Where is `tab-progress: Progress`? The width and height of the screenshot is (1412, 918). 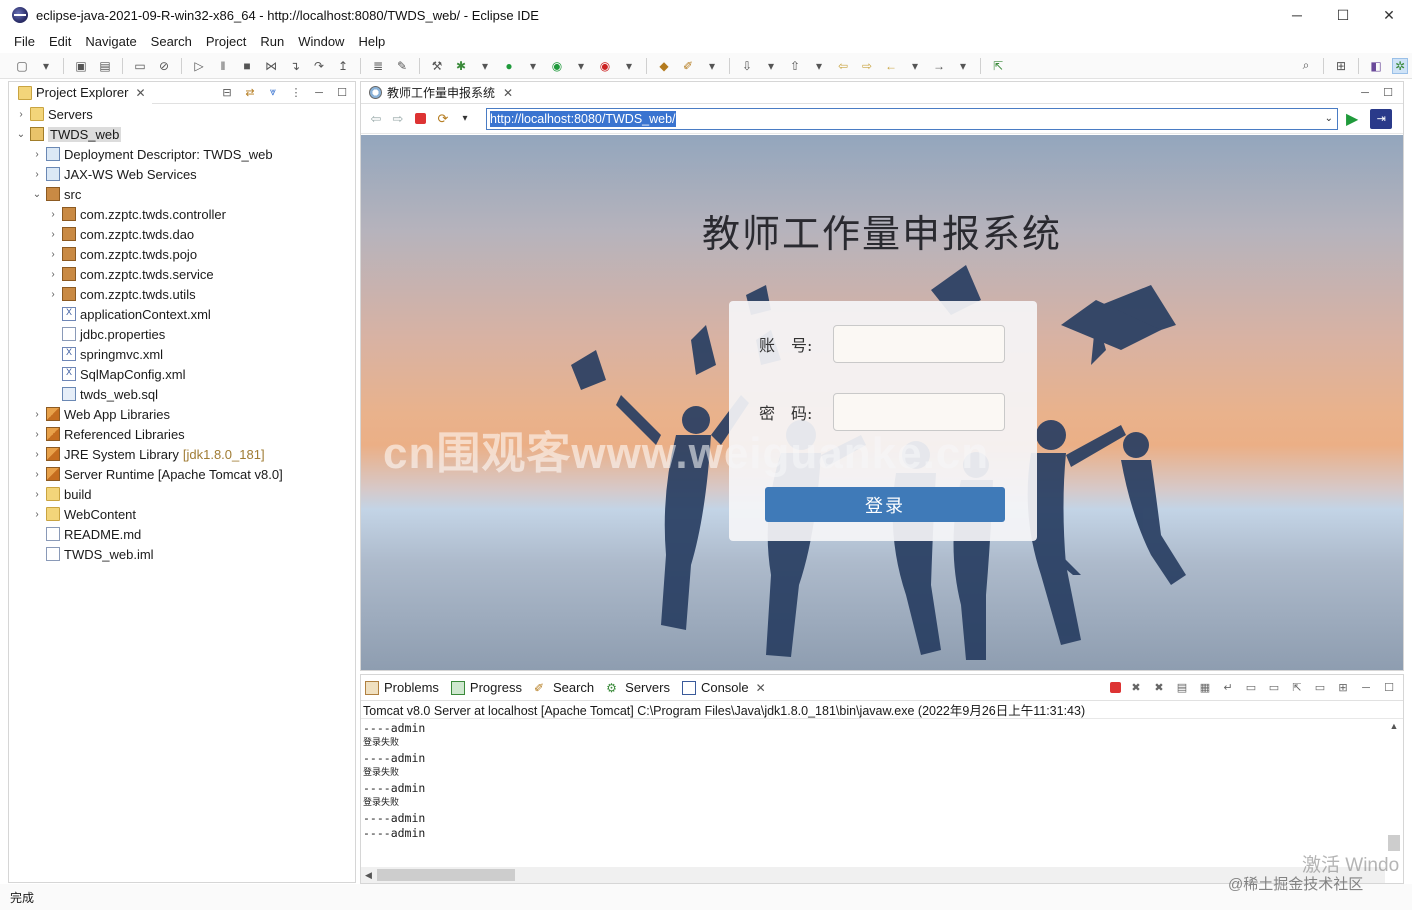
tab-progress: Progress is located at coordinates (486, 687).